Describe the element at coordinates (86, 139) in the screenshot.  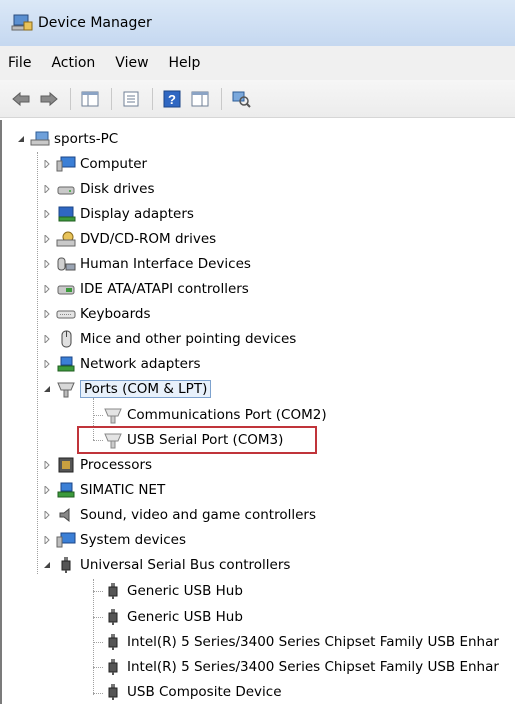
I see `root-label: sports-PC` at that location.